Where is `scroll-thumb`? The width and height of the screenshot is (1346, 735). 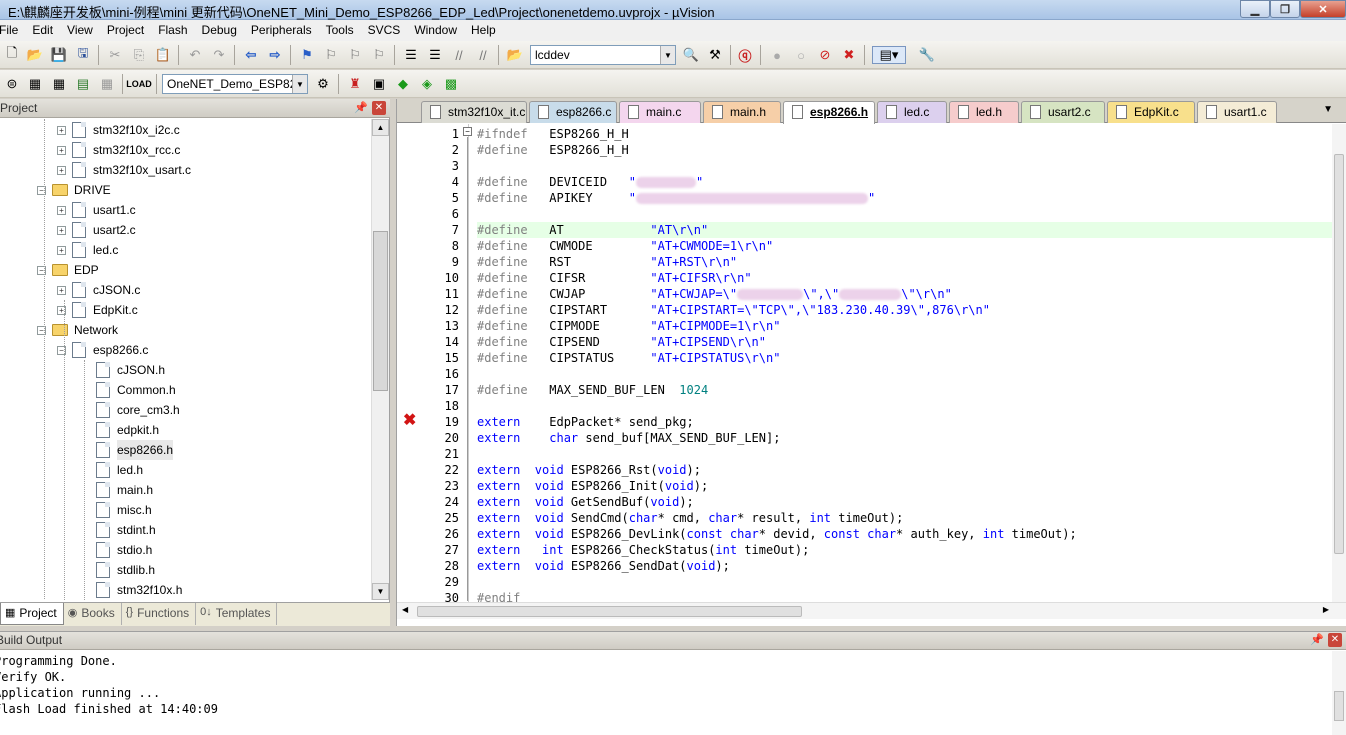 scroll-thumb is located at coordinates (1339, 706).